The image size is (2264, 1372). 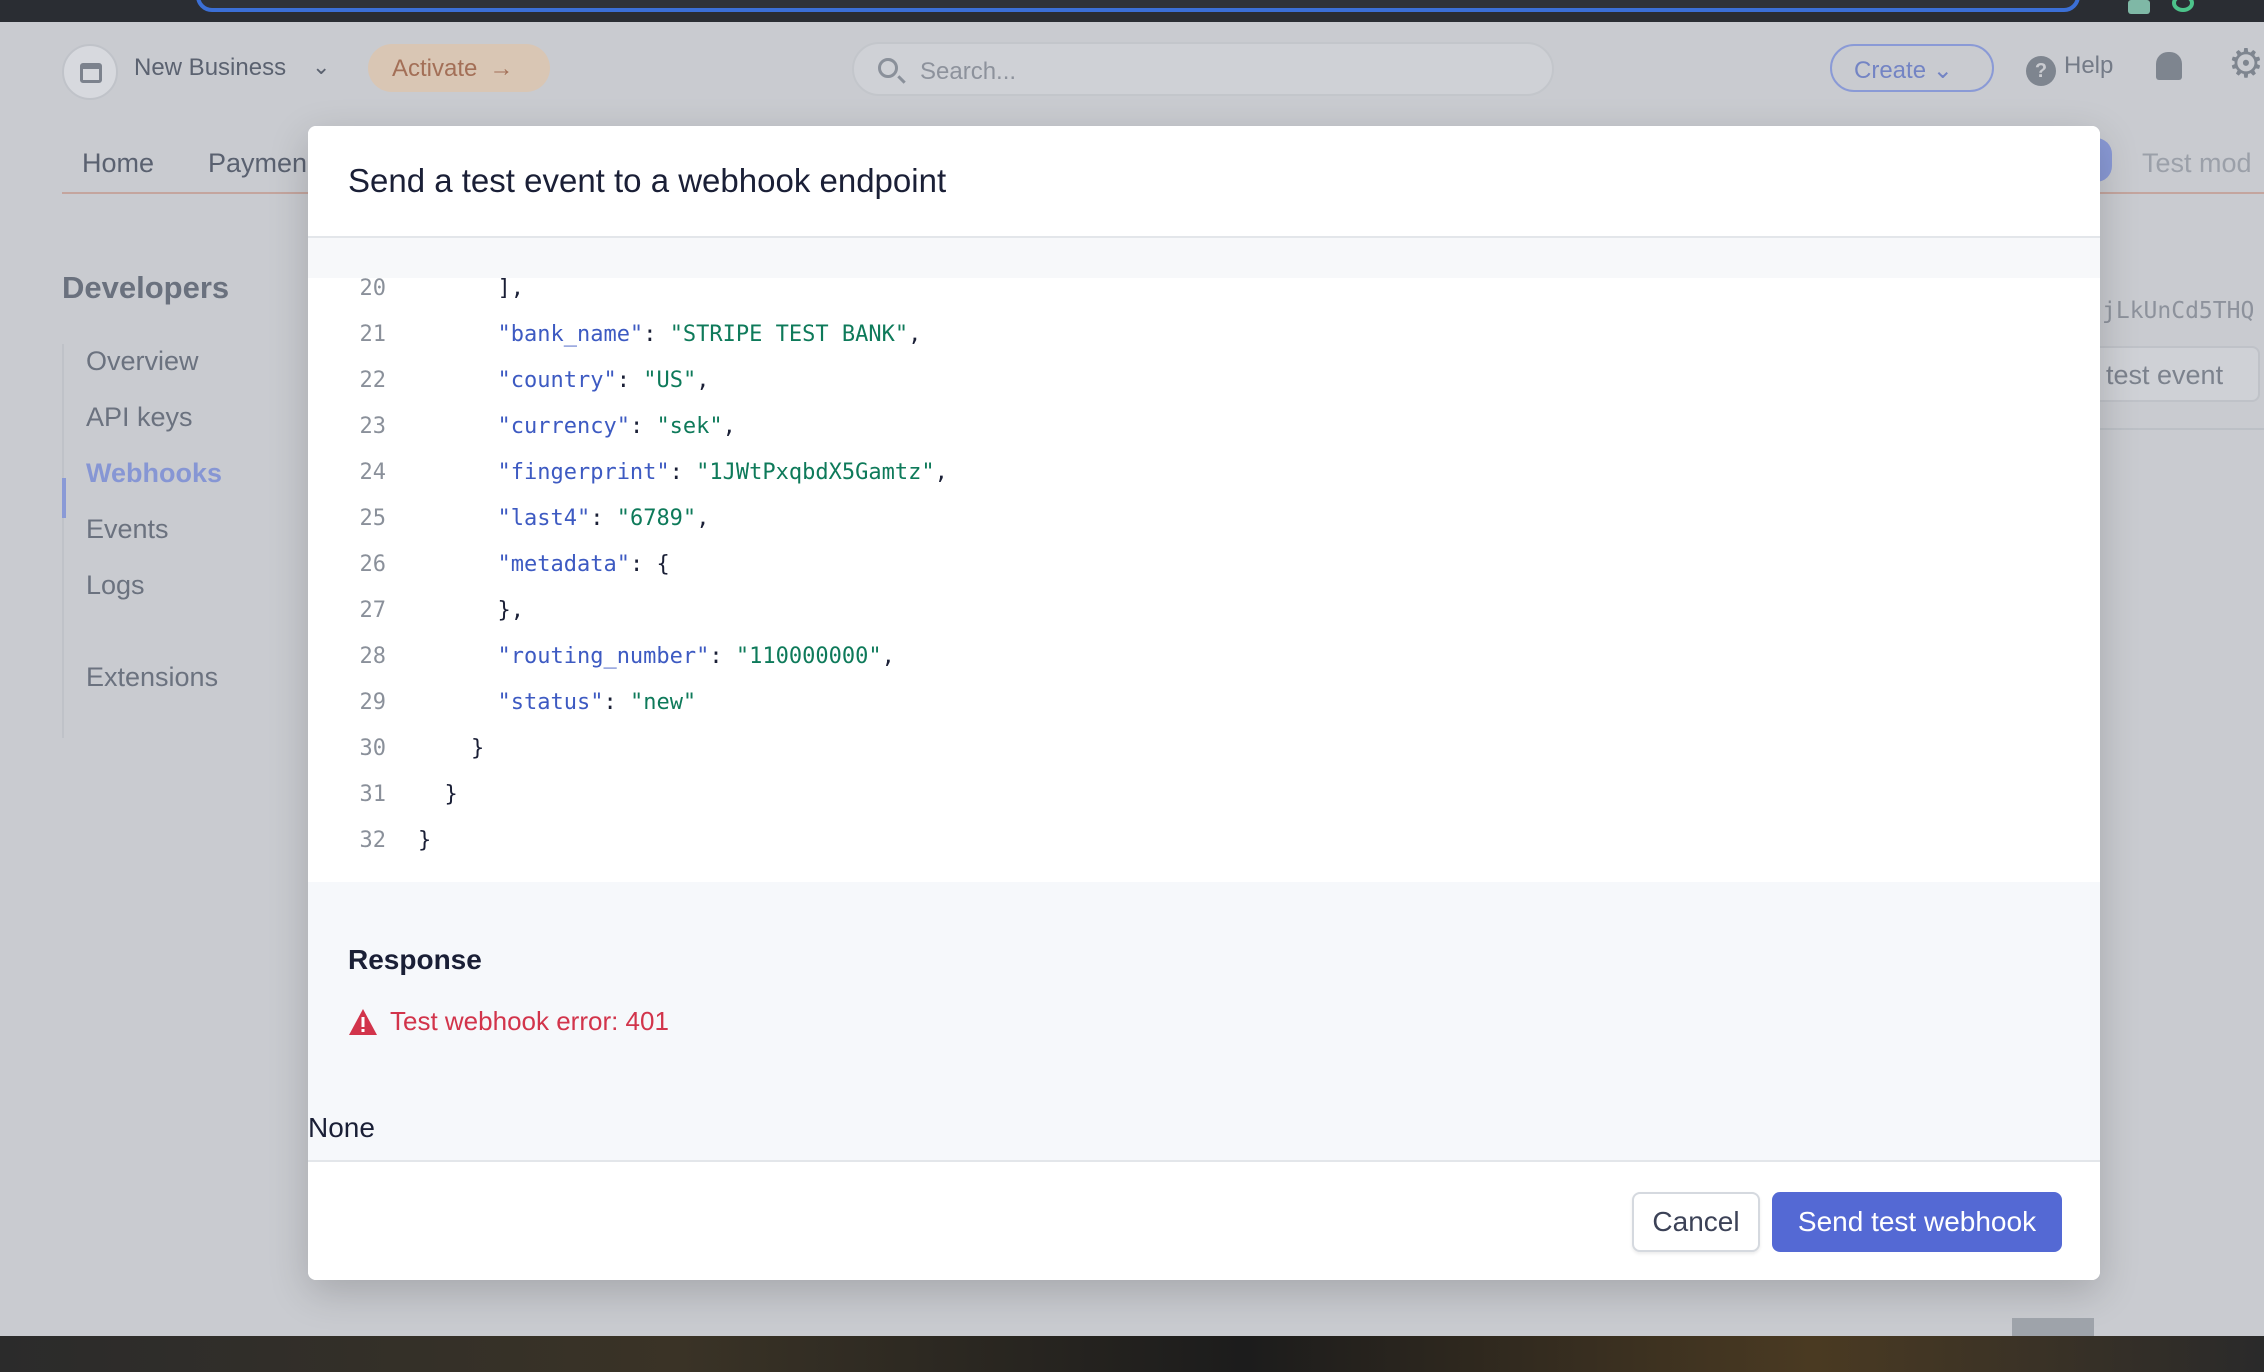 What do you see at coordinates (1138, 6) in the screenshot?
I see `address-bar` at bounding box center [1138, 6].